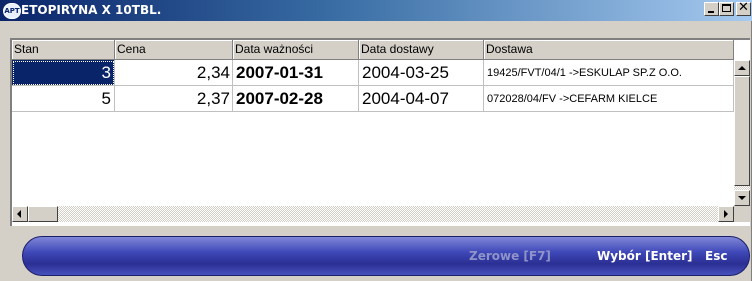 This screenshot has width=752, height=281. I want to click on cell-data-waznosci: 2007-01-31, so click(296, 73).